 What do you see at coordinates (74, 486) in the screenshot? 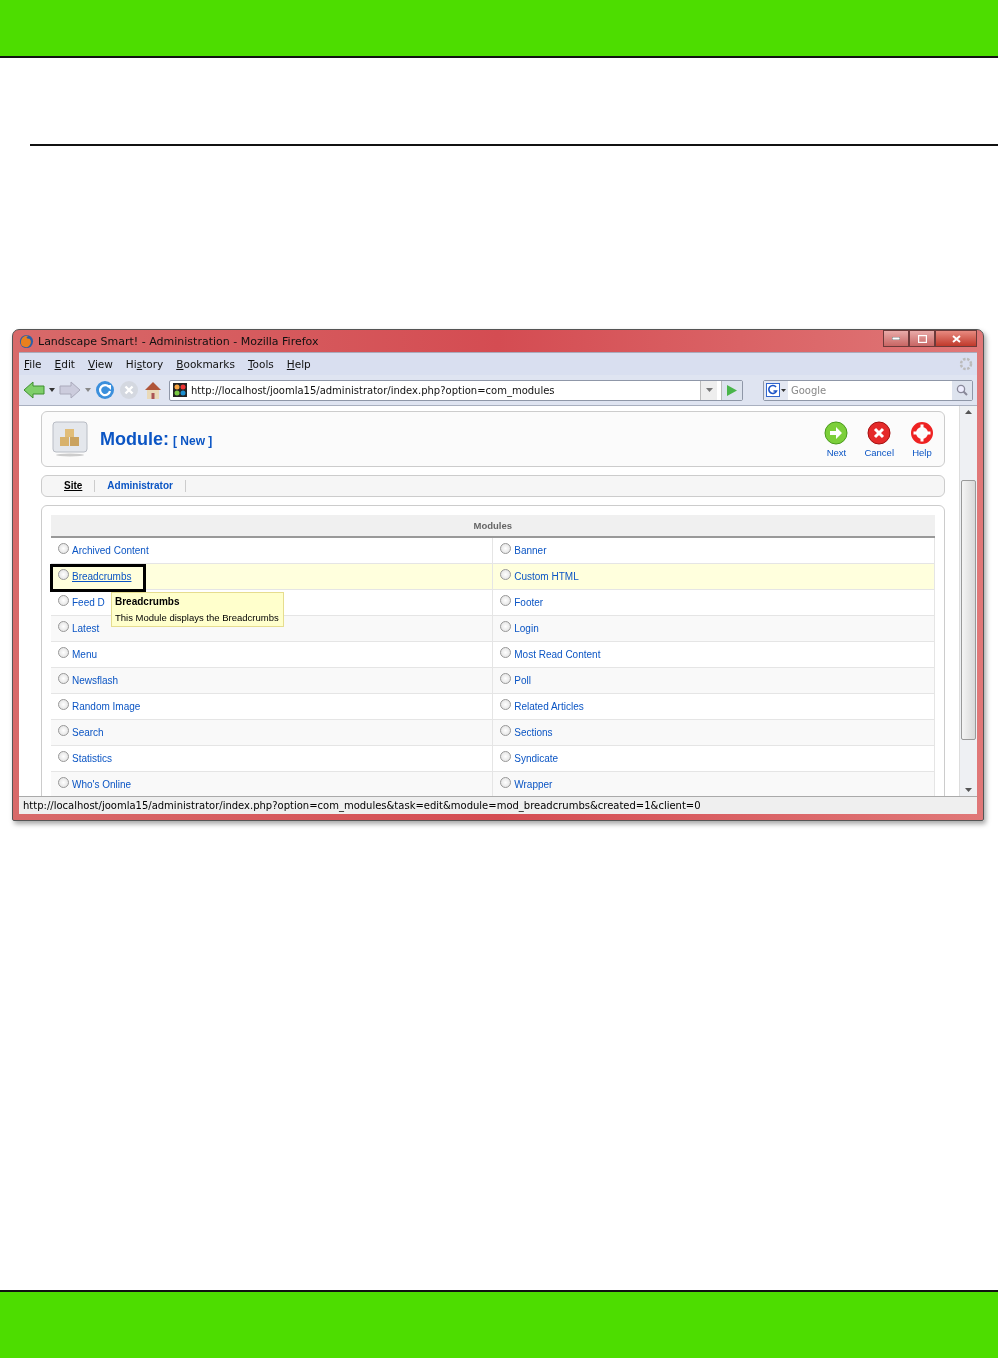
I see `tab: Site` at bounding box center [74, 486].